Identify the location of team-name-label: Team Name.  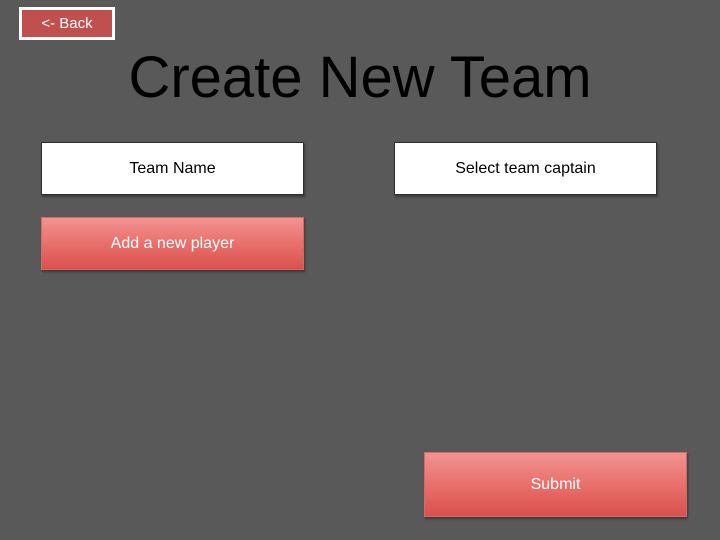
(172, 168).